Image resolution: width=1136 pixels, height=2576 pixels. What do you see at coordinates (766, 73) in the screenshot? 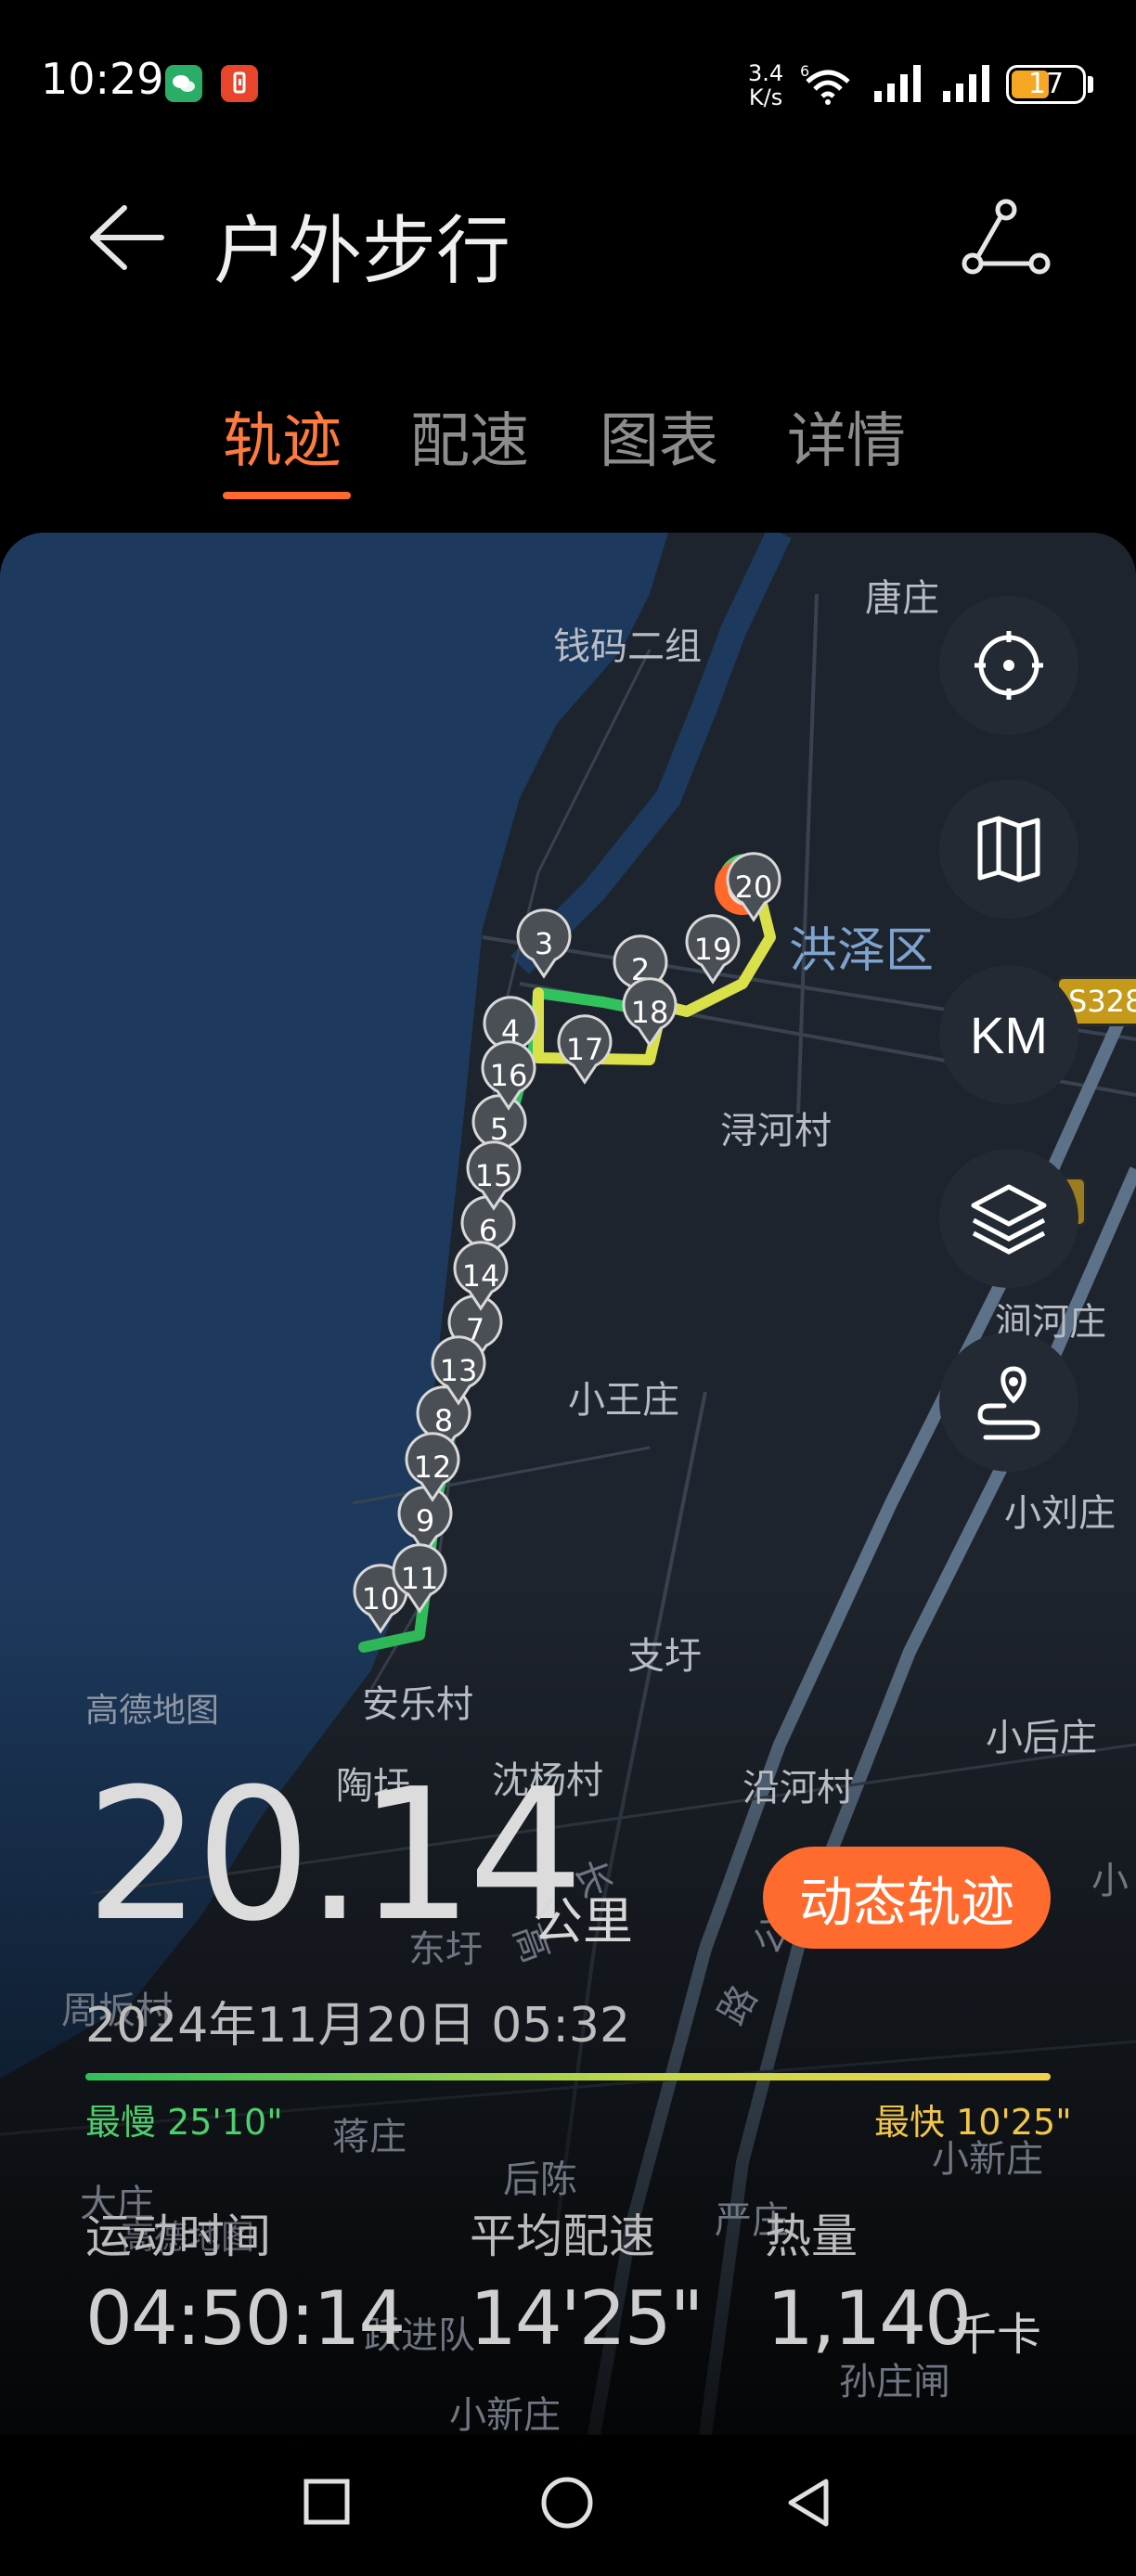
I see `net-speed-value: 3.4` at bounding box center [766, 73].